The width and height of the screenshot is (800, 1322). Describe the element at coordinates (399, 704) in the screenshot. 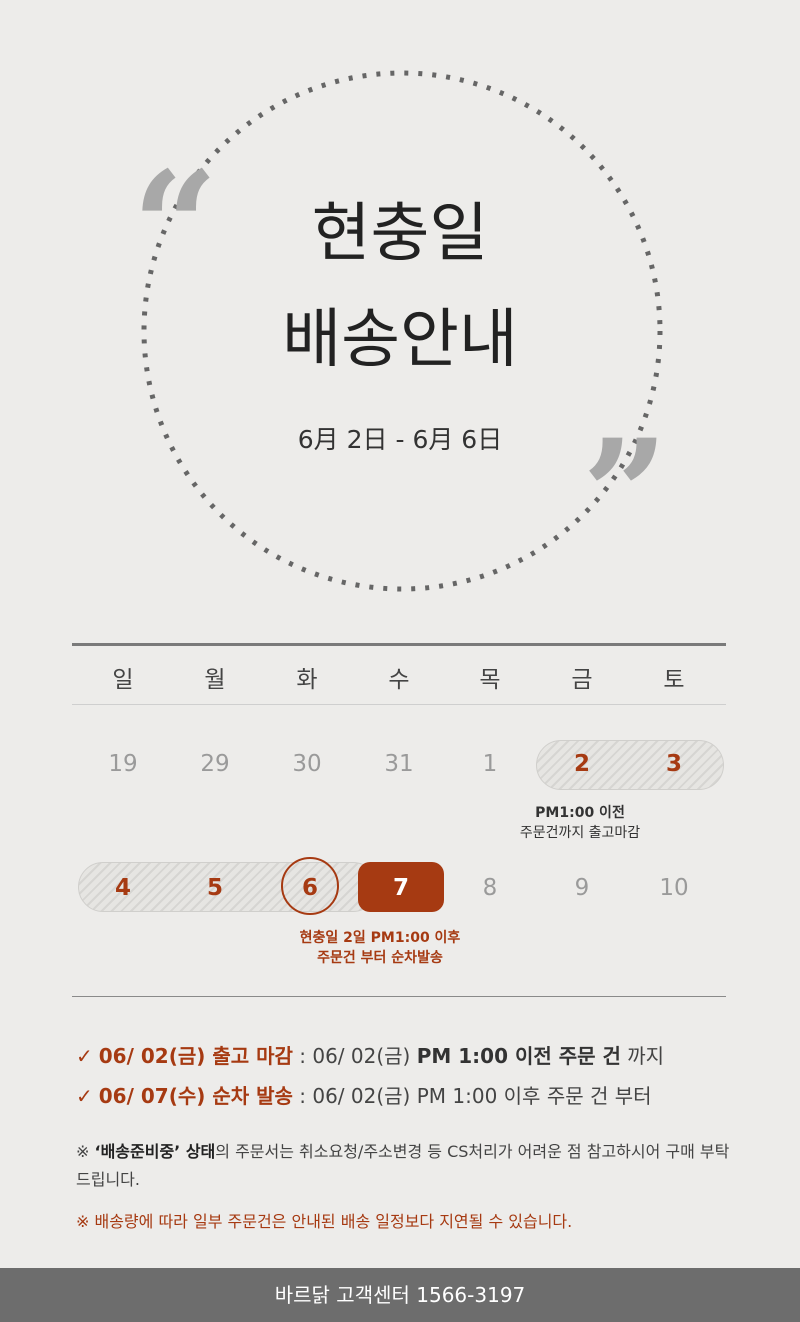

I see `calendar-header-divider` at that location.